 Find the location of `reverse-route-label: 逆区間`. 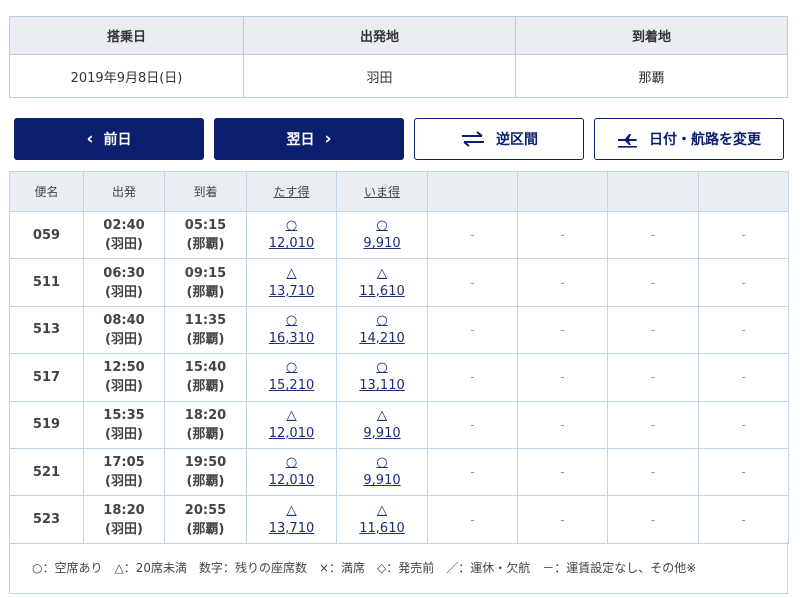

reverse-route-label: 逆区間 is located at coordinates (517, 140).